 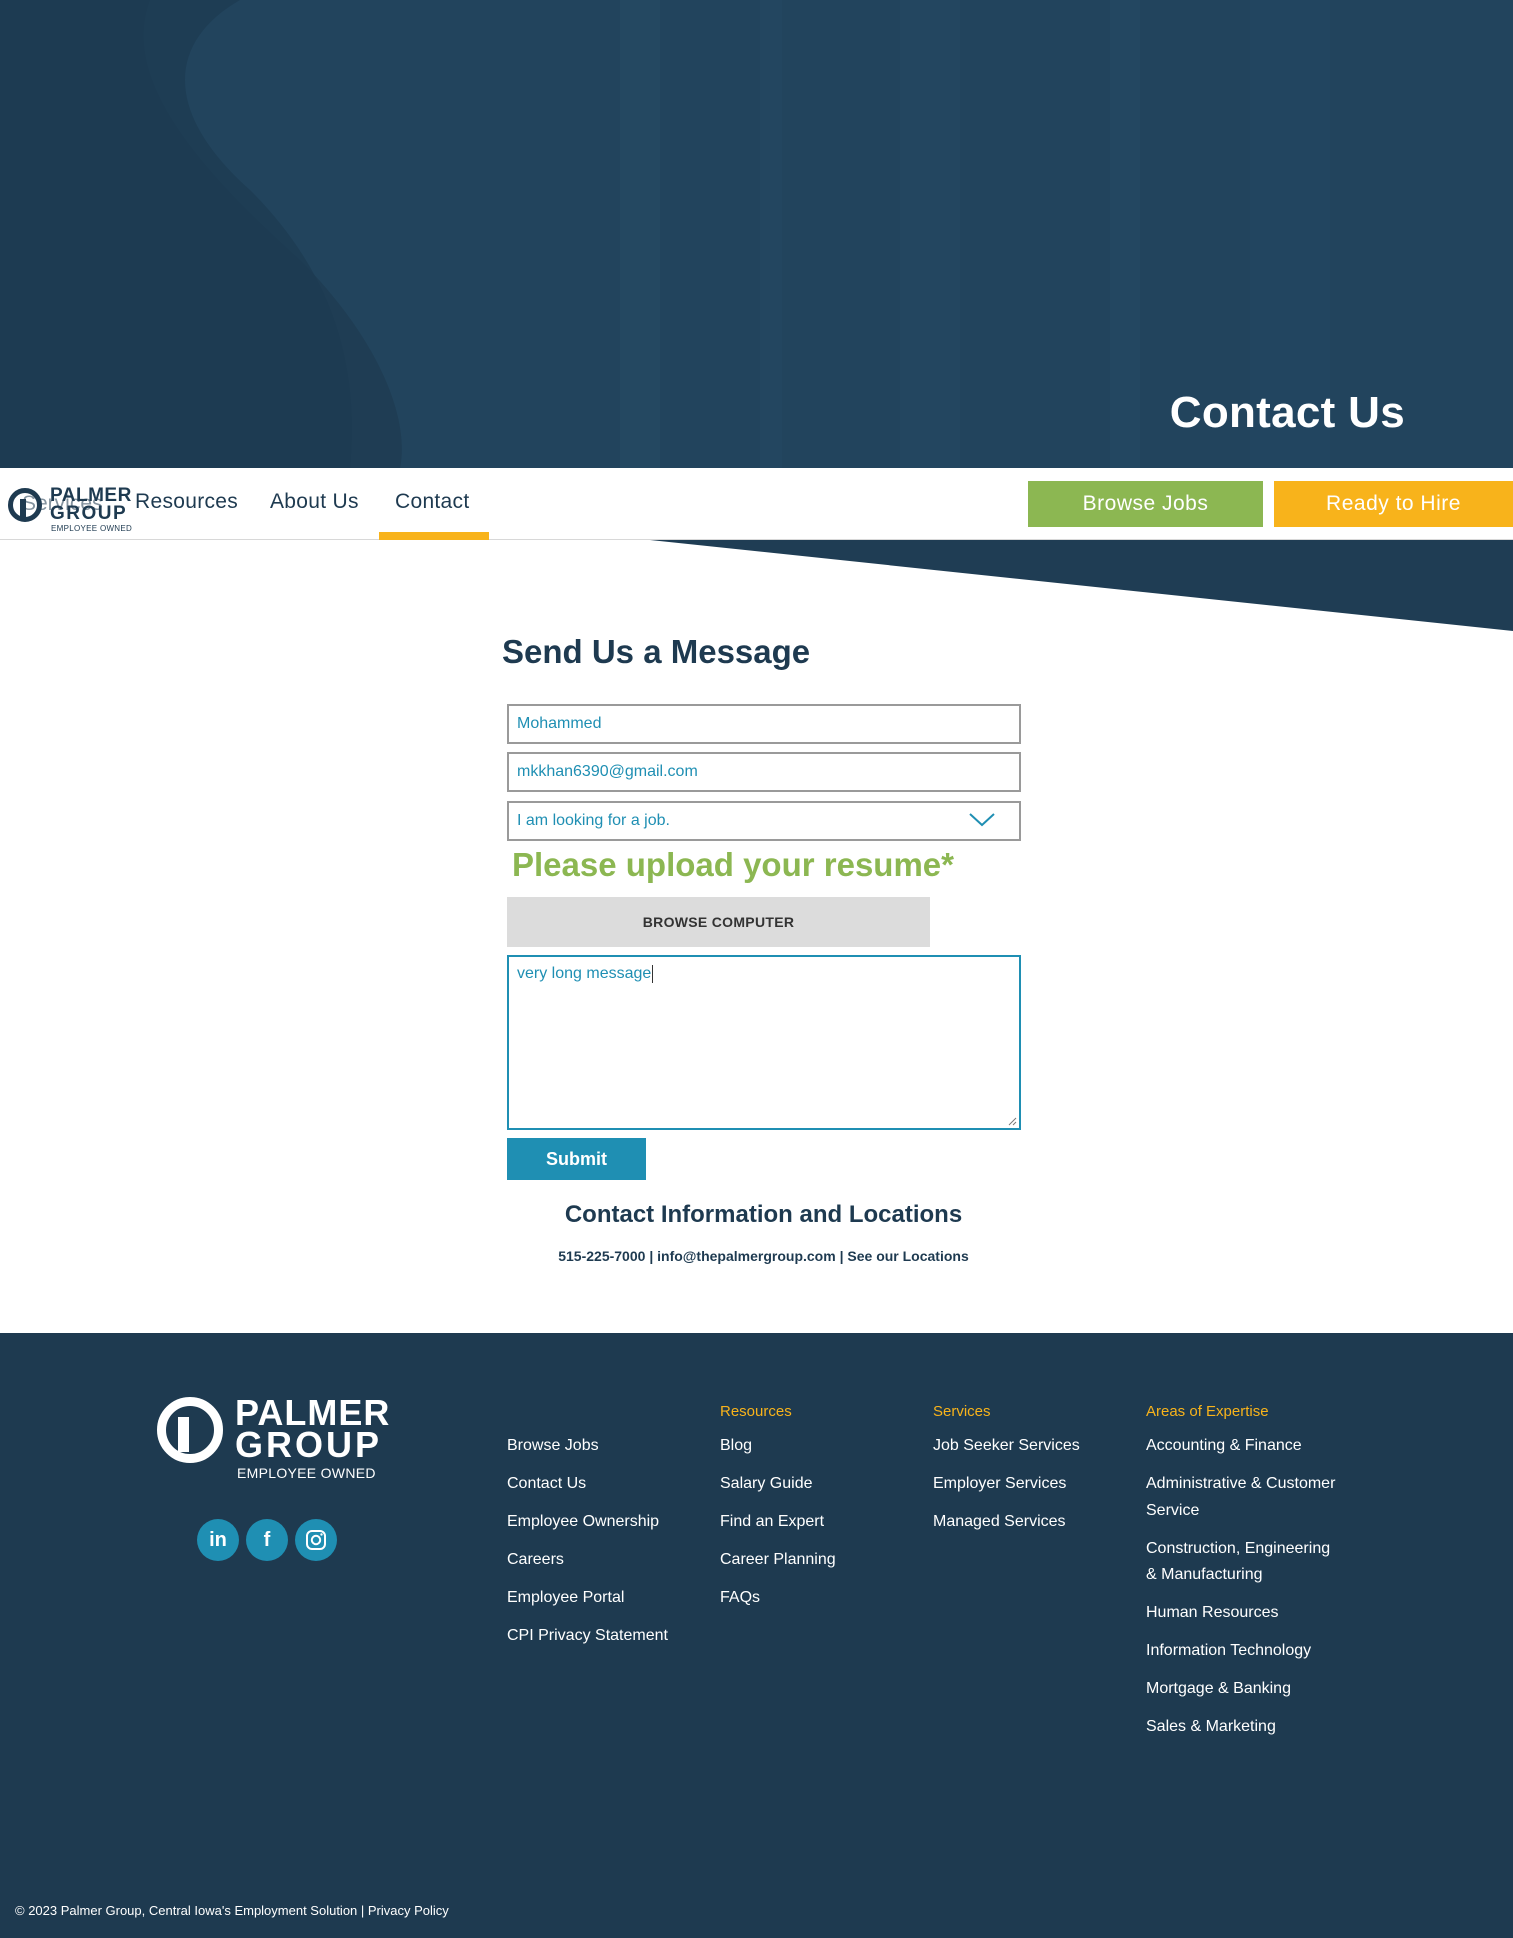 What do you see at coordinates (653, 974) in the screenshot?
I see `text-caret` at bounding box center [653, 974].